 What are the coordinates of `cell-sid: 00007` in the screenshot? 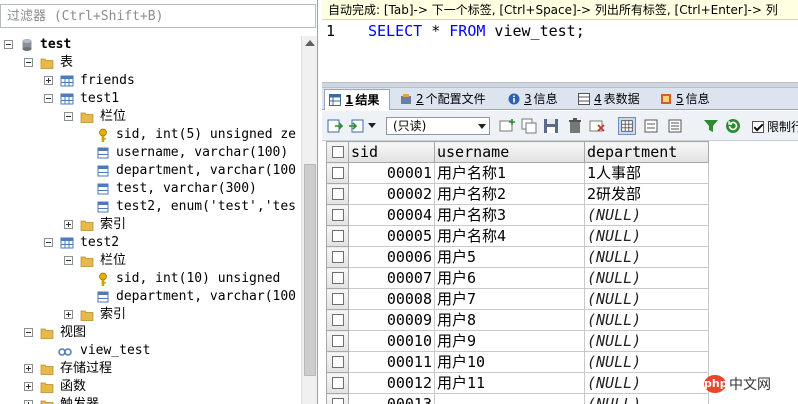 It's located at (391, 278).